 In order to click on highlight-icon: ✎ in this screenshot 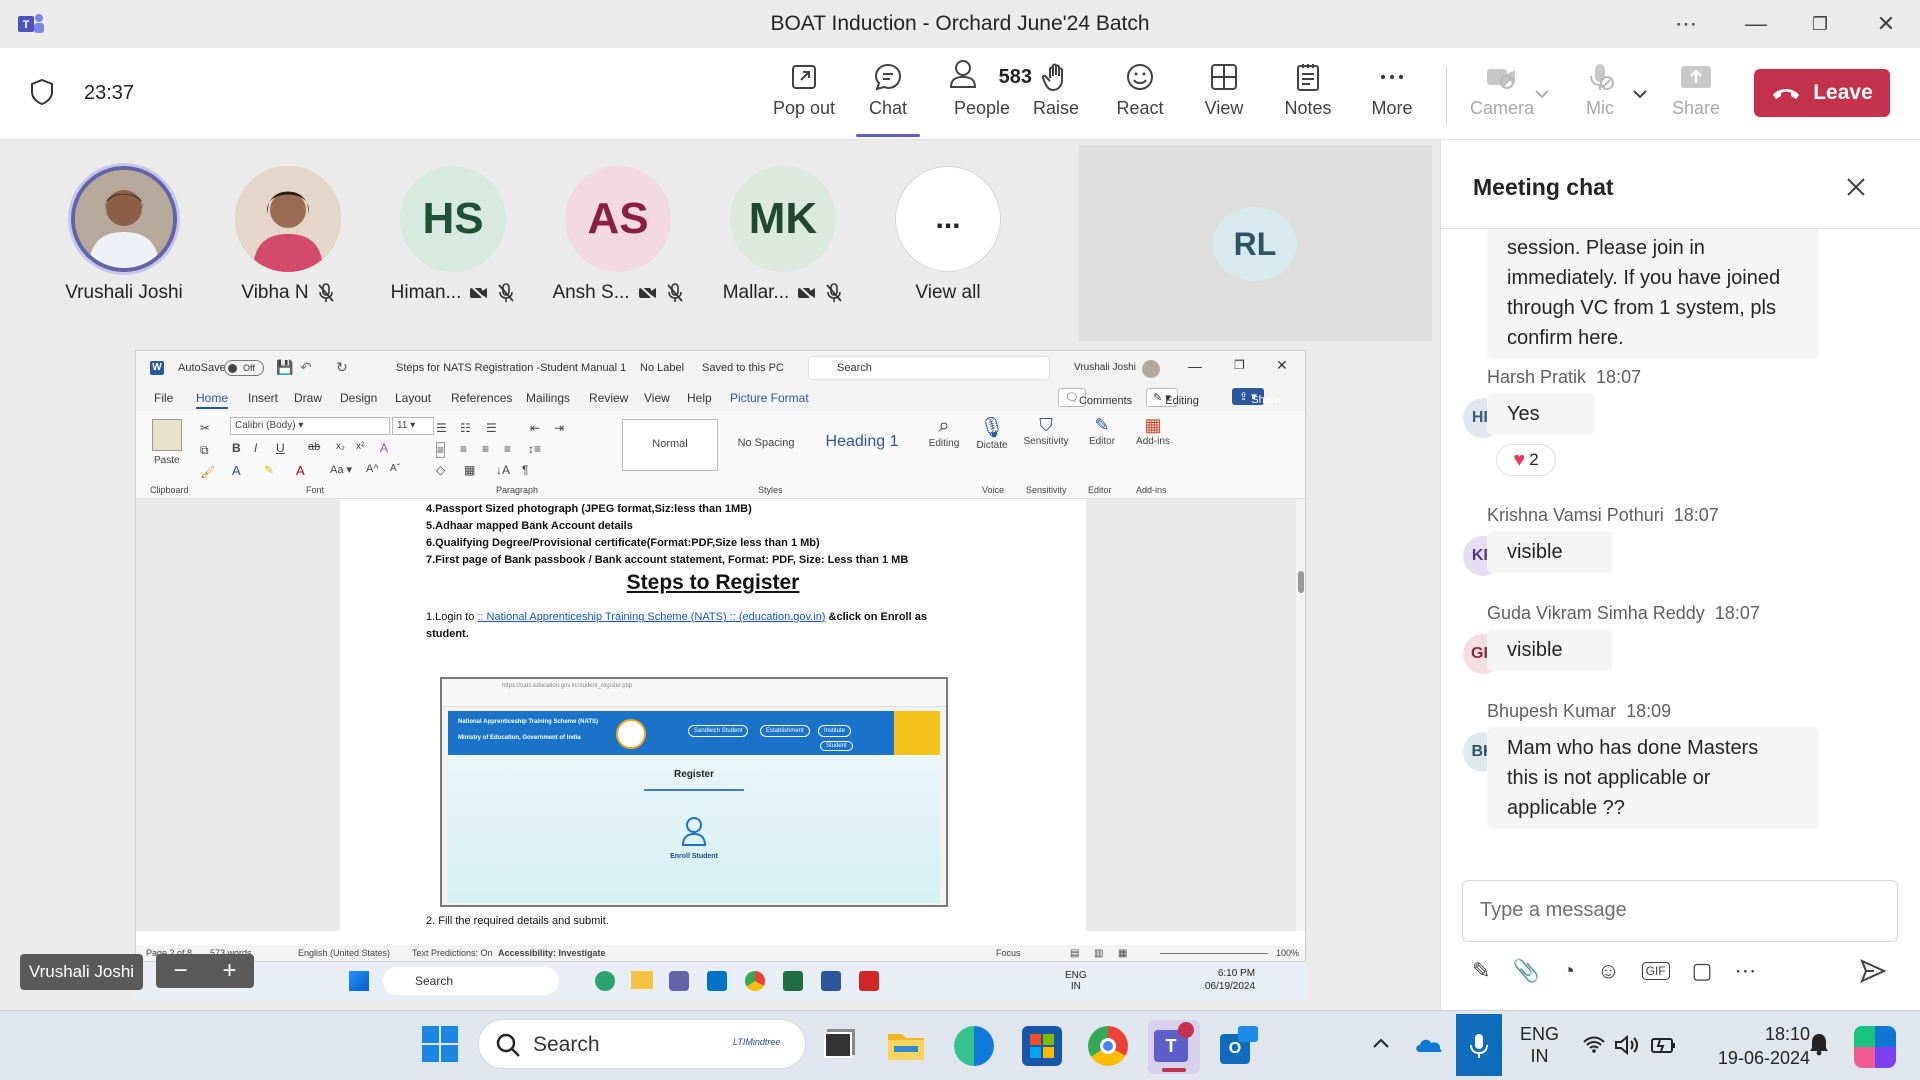, I will do `click(269, 470)`.